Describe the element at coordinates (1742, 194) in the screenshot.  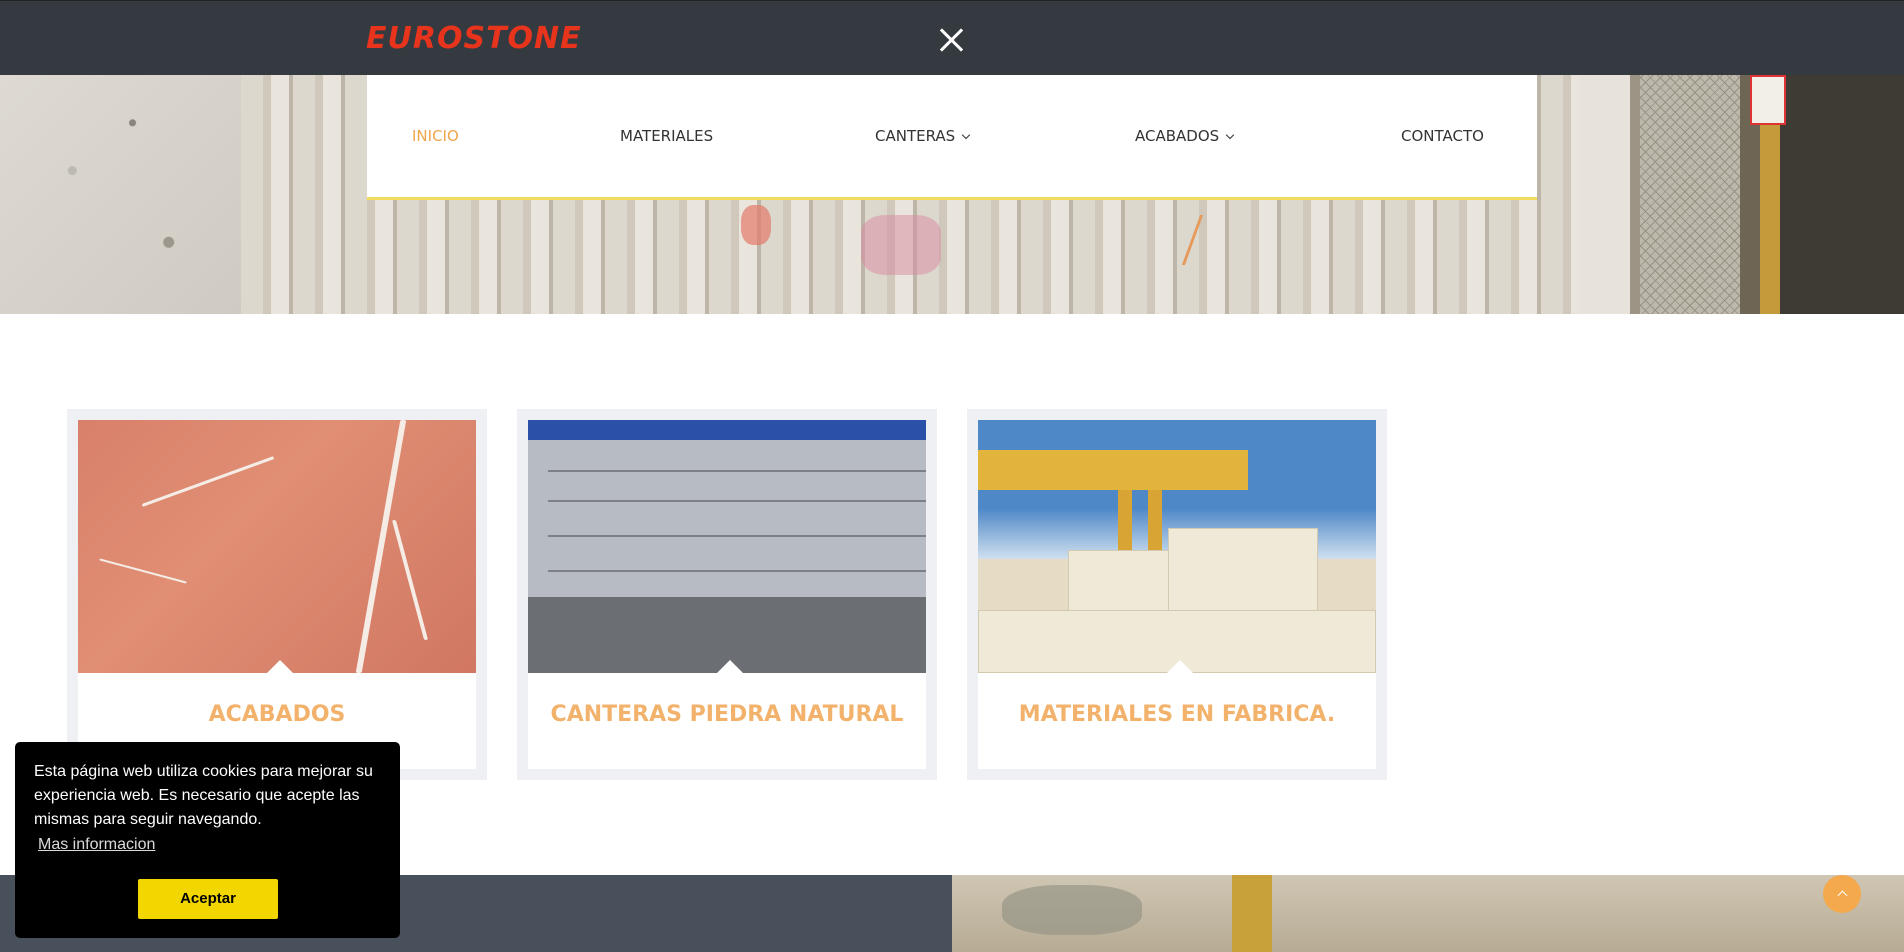
I see `hero-image-yard` at that location.